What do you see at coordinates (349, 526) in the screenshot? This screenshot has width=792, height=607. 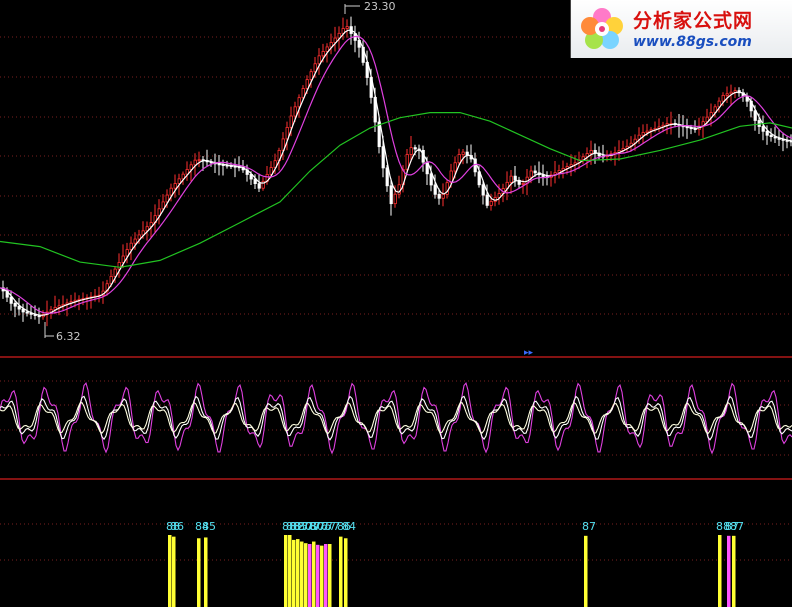 I see `signal-label: 84` at bounding box center [349, 526].